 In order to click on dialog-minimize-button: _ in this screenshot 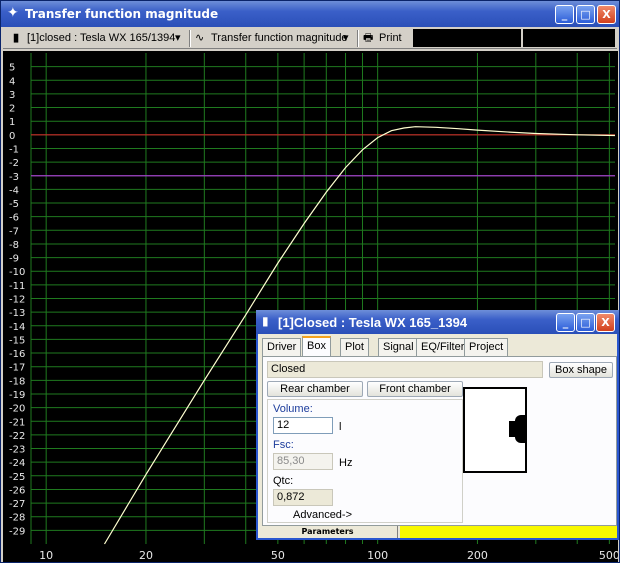, I will do `click(565, 322)`.